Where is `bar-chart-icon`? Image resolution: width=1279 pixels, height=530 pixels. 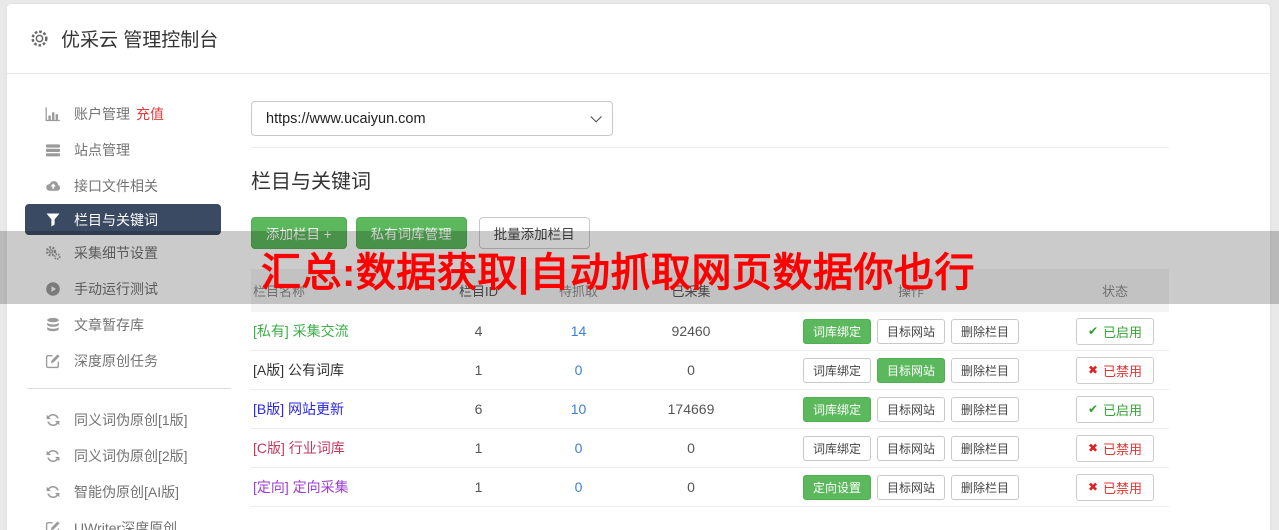 bar-chart-icon is located at coordinates (52, 114).